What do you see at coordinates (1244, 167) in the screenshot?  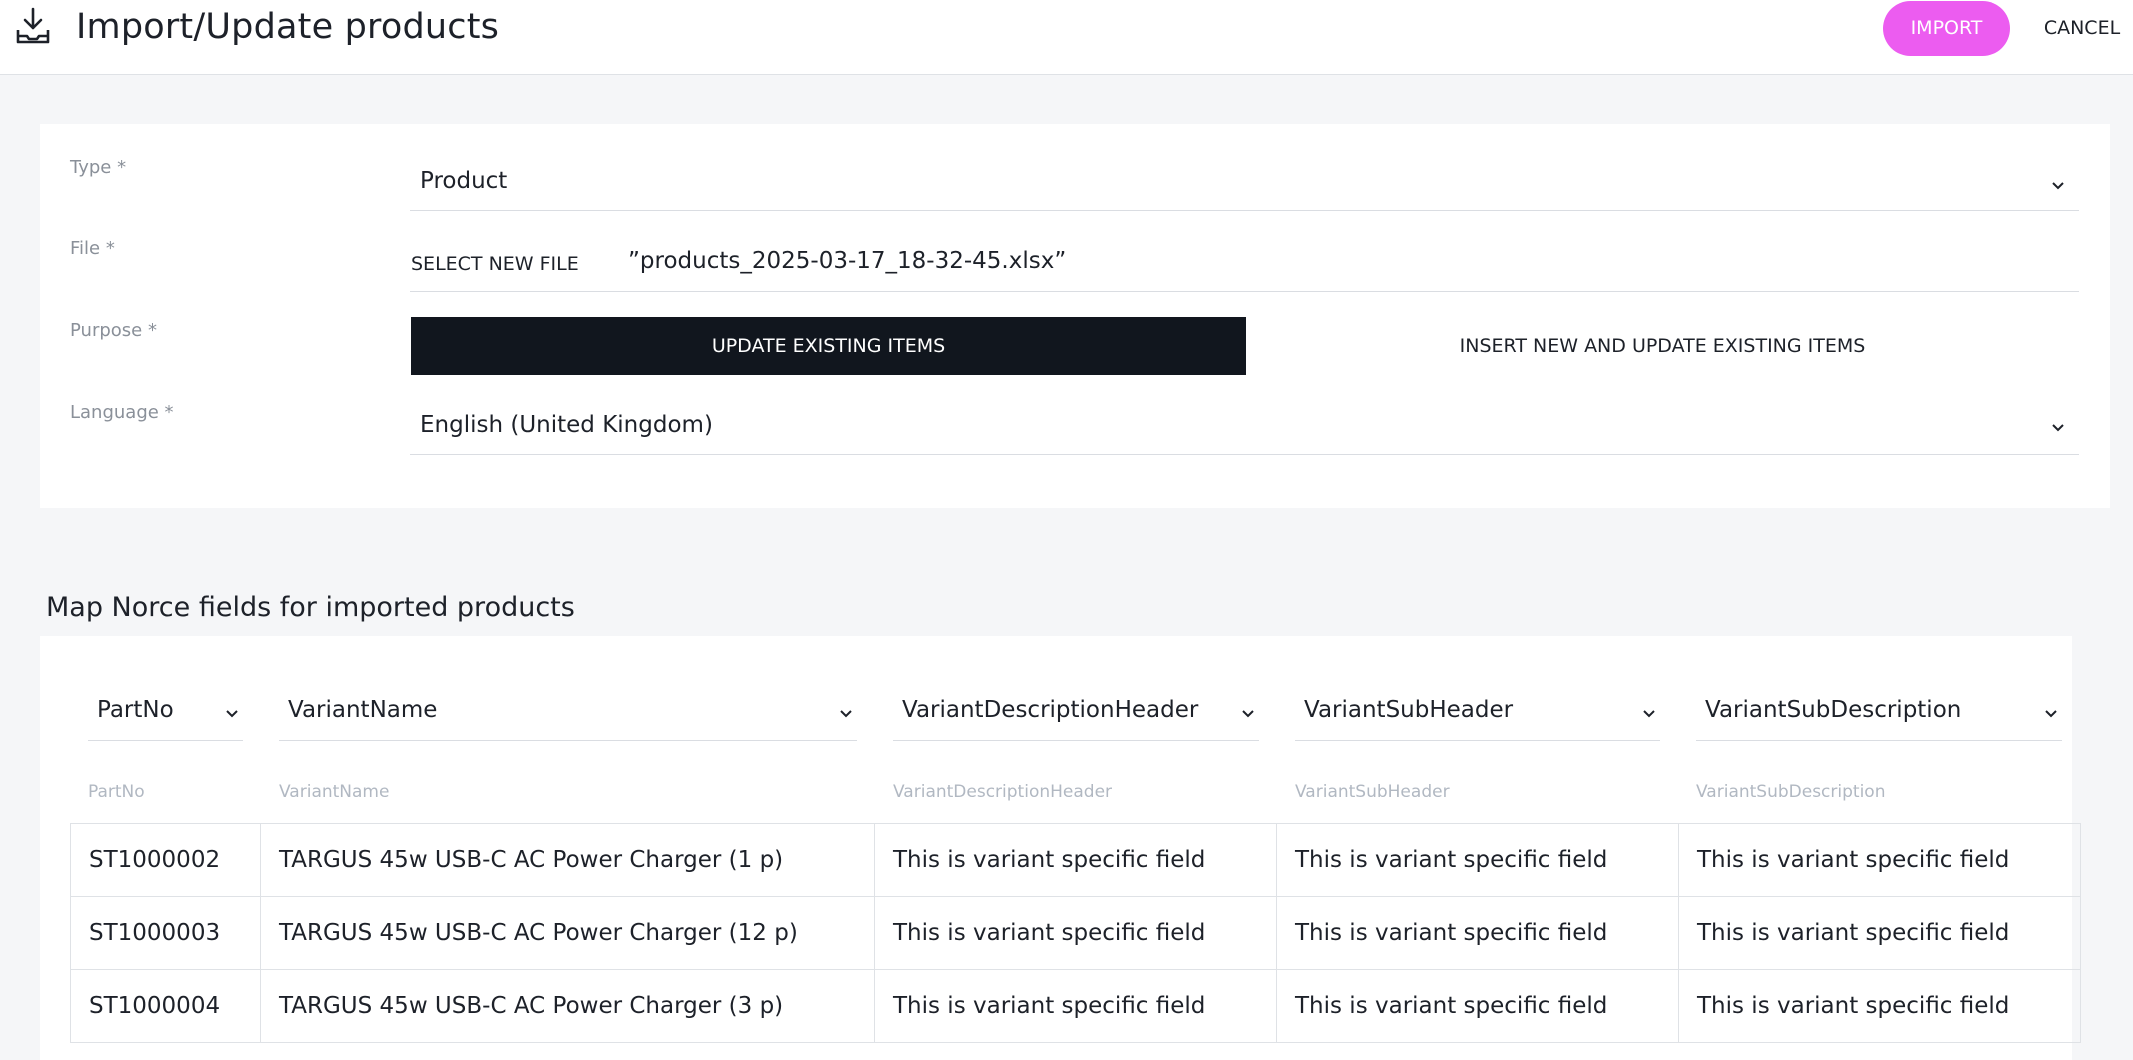 I see `type-select: Product` at bounding box center [1244, 167].